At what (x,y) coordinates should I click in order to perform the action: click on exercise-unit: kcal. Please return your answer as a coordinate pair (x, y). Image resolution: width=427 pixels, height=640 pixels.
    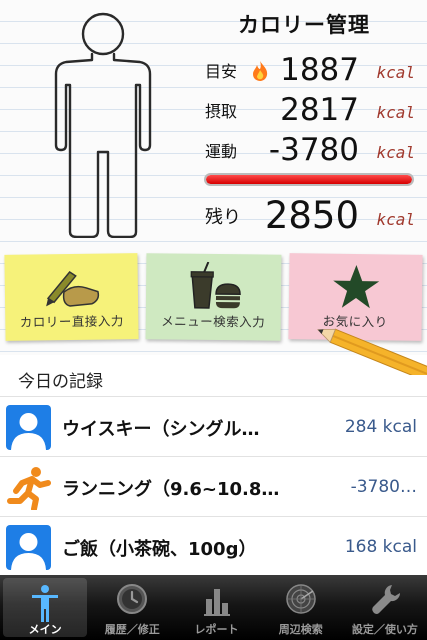
    Looking at the image, I should click on (395, 152).